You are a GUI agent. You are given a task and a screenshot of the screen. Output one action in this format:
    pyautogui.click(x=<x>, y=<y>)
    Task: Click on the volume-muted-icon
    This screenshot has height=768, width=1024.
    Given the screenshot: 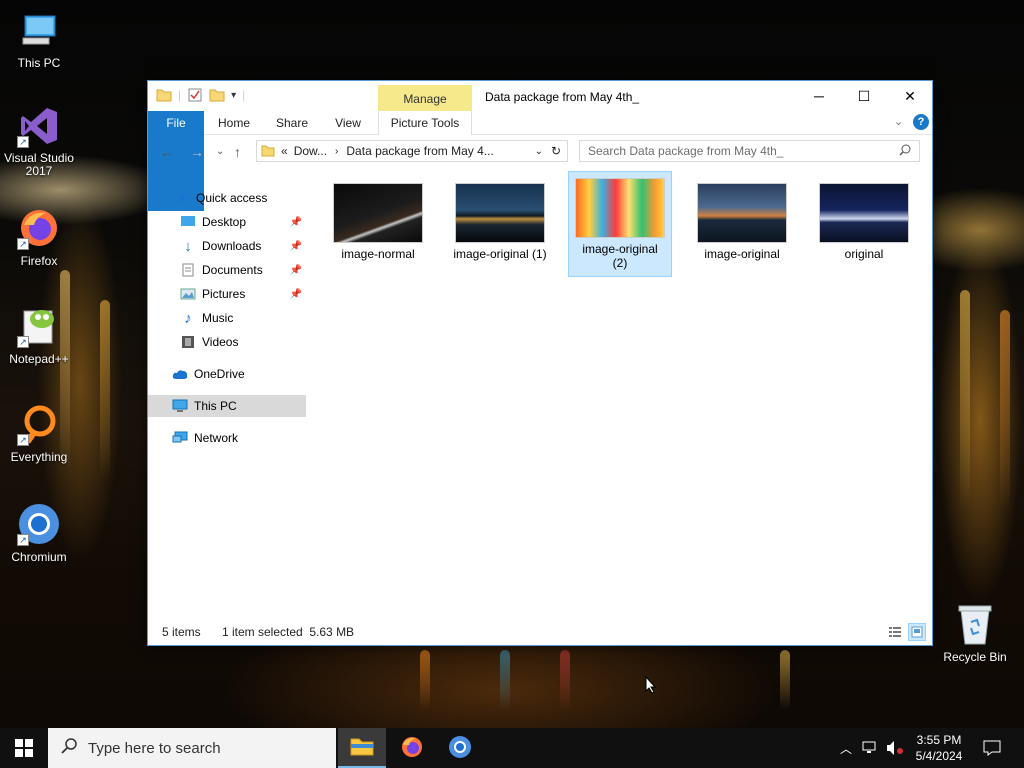 What is the action you would take?
    pyautogui.click(x=895, y=748)
    